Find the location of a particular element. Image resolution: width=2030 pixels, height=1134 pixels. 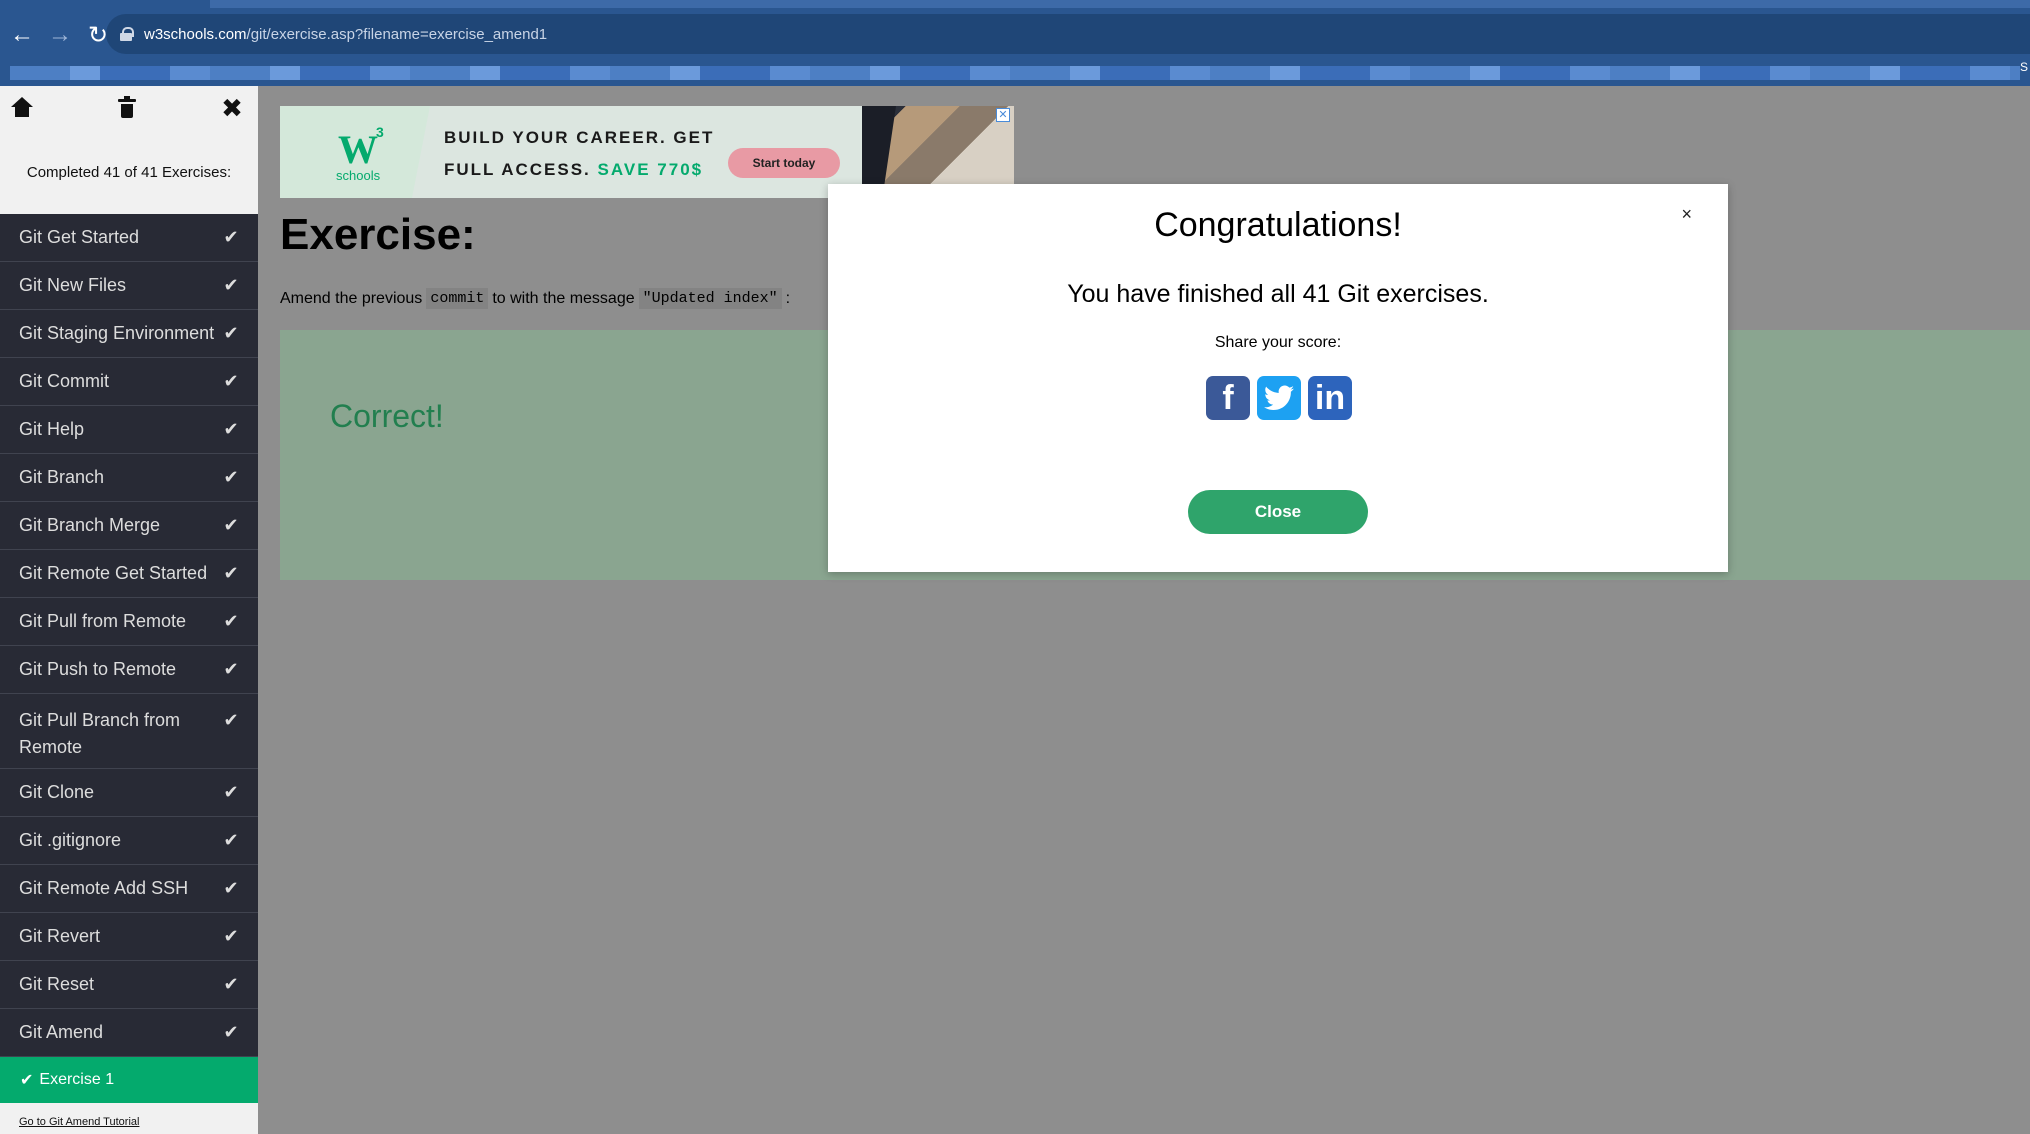

bookmark-items is located at coordinates (1015, 73).